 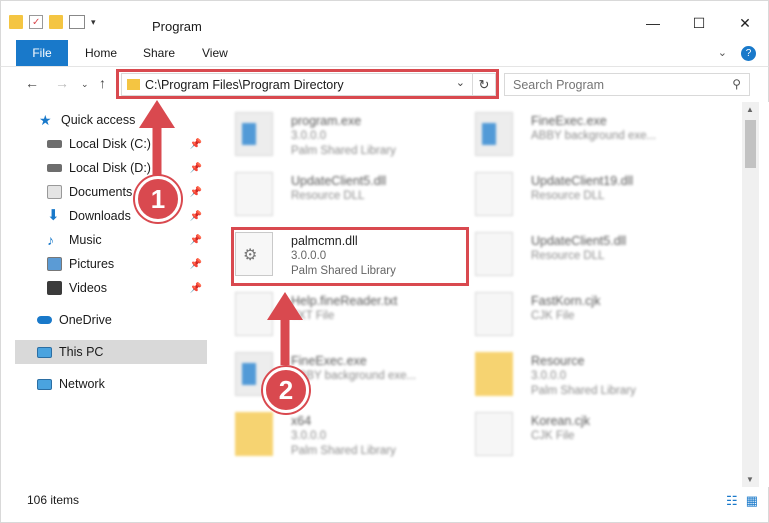 What do you see at coordinates (110, 144) in the screenshot?
I see `sidebar-item-label: Local Disk (C:)` at bounding box center [110, 144].